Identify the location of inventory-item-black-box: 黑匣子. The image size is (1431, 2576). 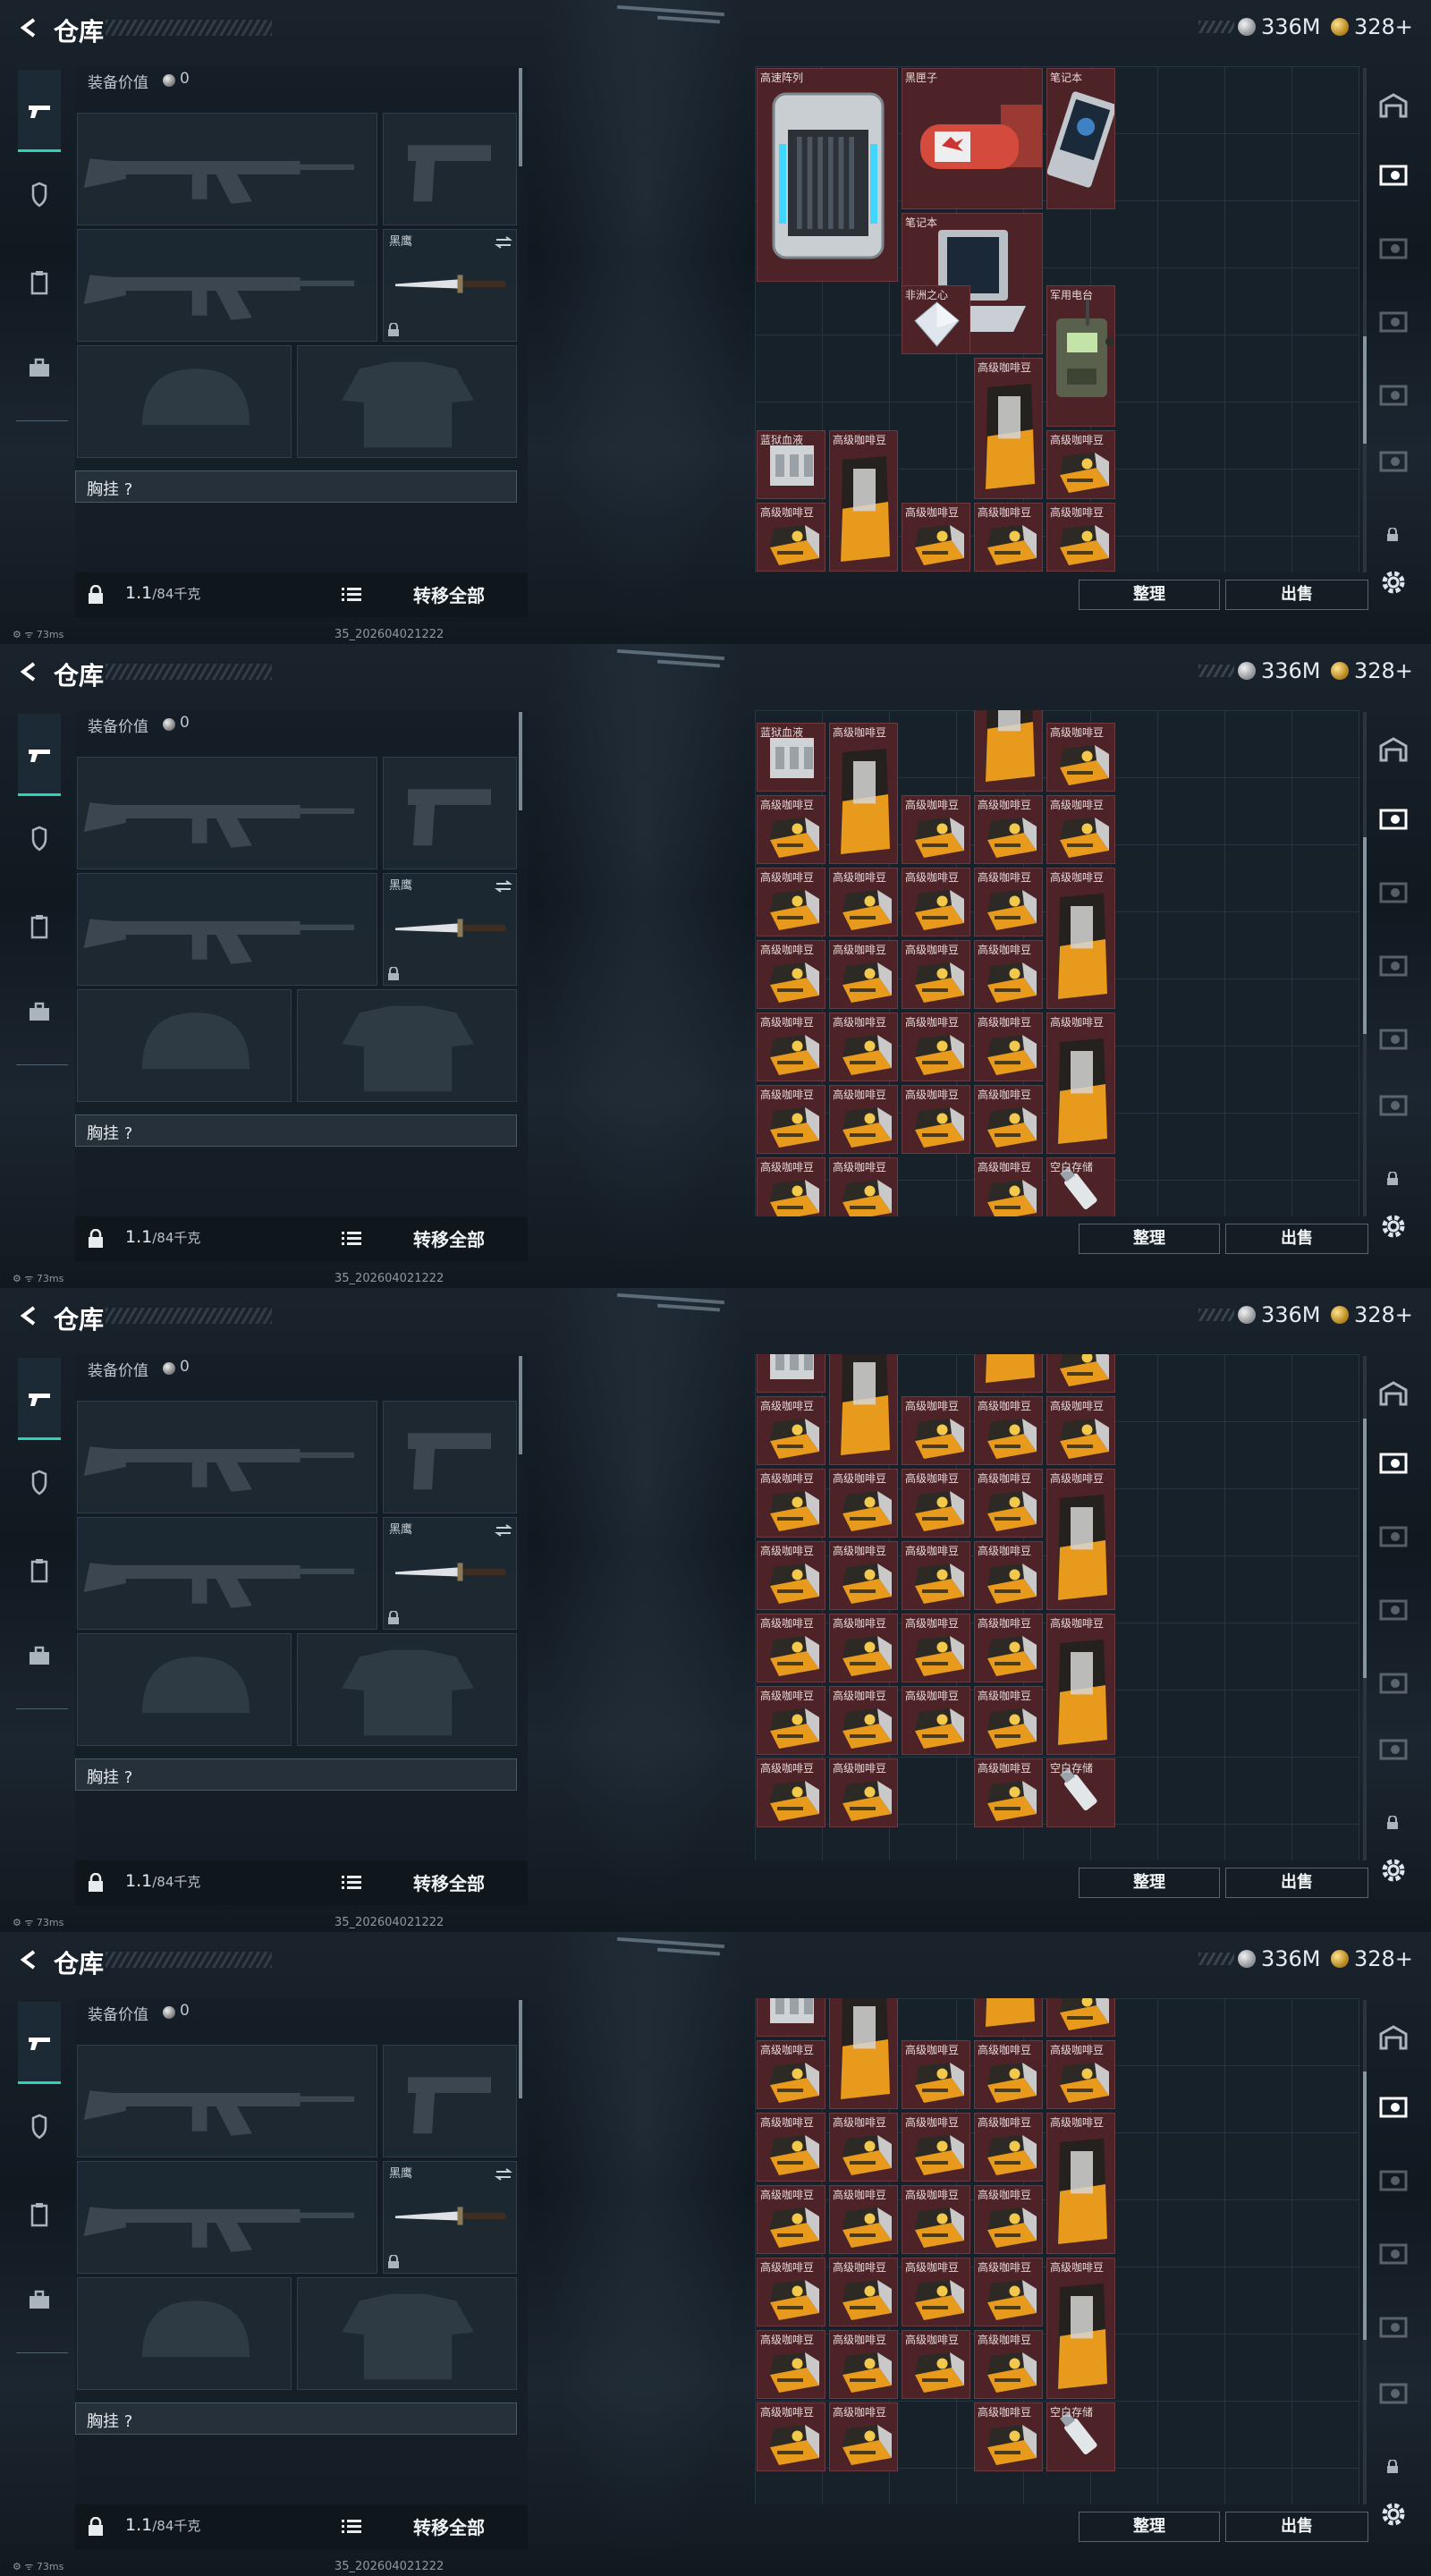
(973, 138).